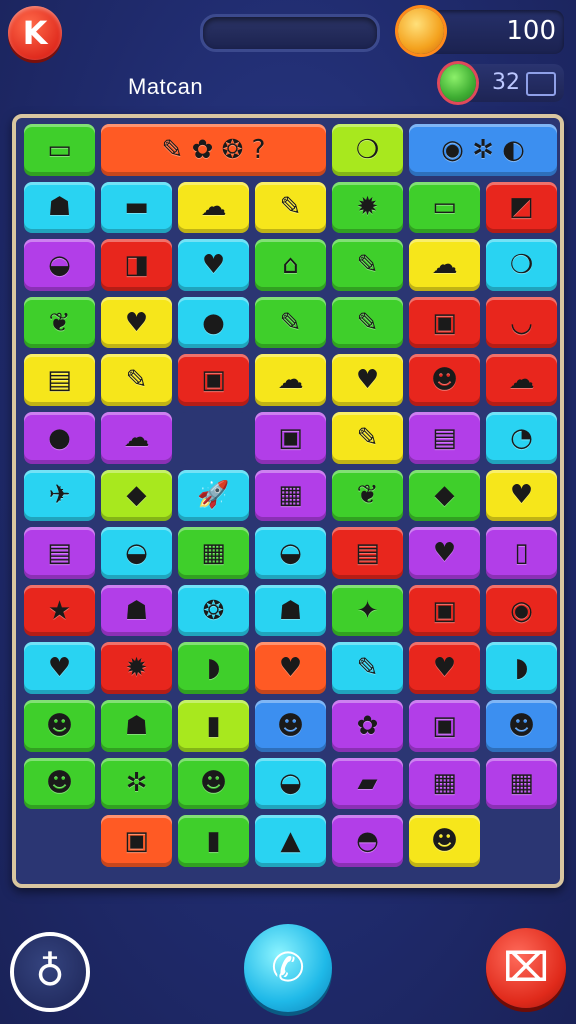 This screenshot has height=1024, width=576. I want to click on shuffle-button: ⌧, so click(526, 968).